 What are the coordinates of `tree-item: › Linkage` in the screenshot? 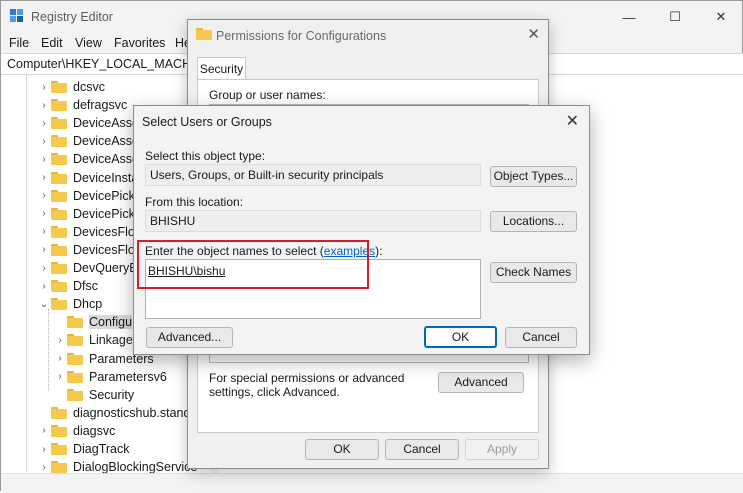 It's located at (93, 340).